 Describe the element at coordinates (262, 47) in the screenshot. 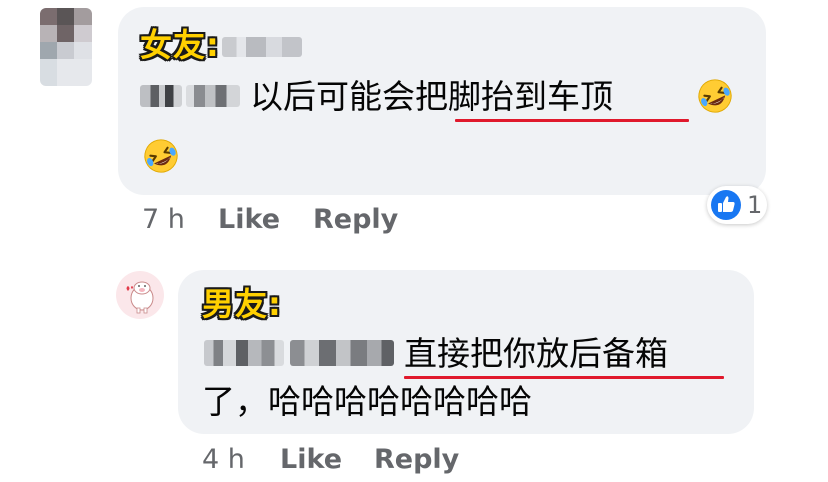

I see `blurred-author-name` at that location.